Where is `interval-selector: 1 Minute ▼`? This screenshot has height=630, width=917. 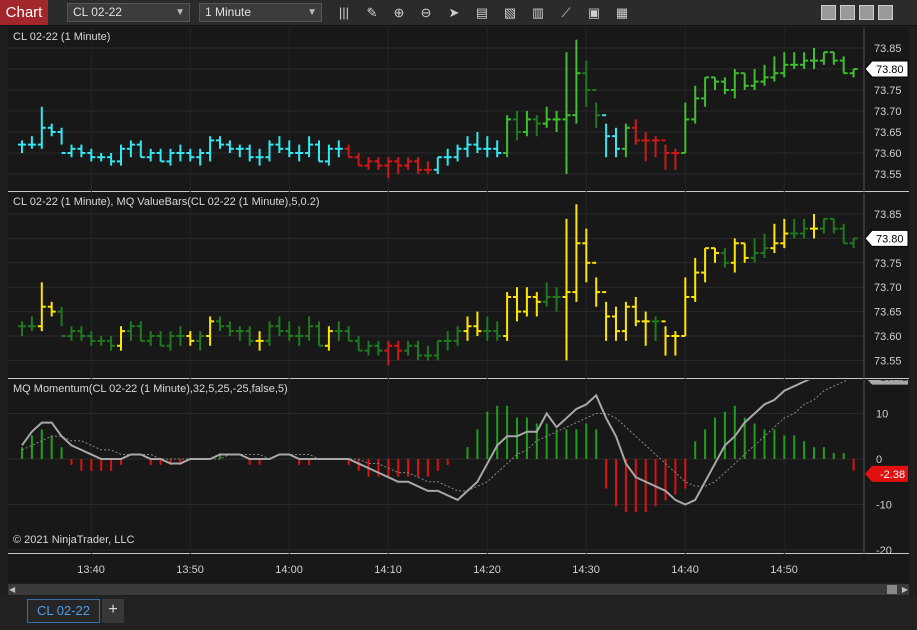 interval-selector: 1 Minute ▼ is located at coordinates (260, 12).